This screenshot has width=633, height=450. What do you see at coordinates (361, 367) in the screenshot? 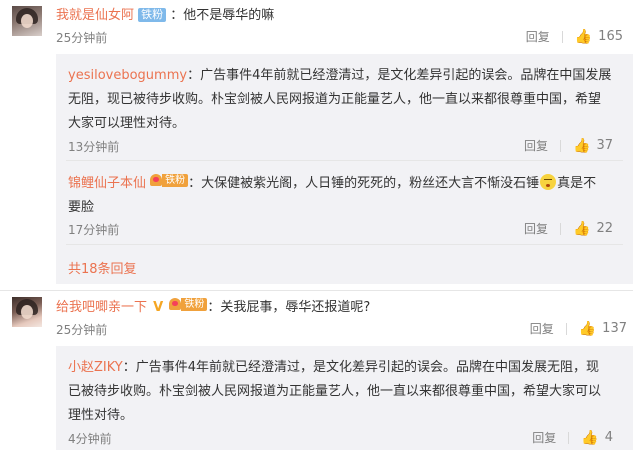
I see `reply-text: ：广告事件4年前就已经澄清过，是文化差异引起的误会。品牌在中国发展无阻，现` at bounding box center [361, 367].